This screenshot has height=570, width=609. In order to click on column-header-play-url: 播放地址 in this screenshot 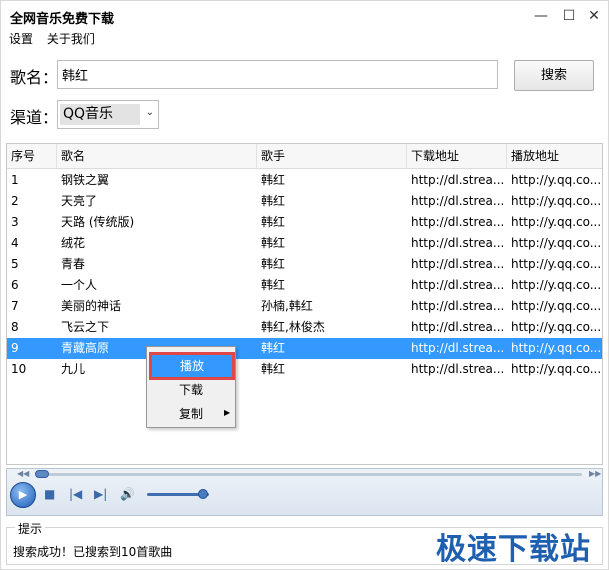, I will do `click(554, 156)`.